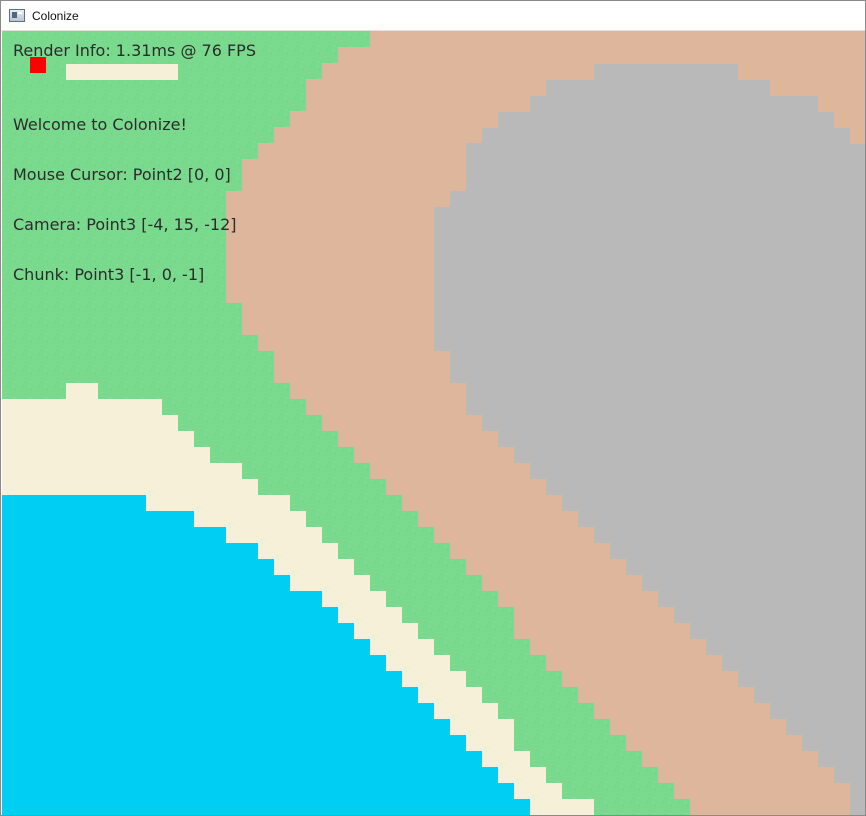  What do you see at coordinates (122, 72) in the screenshot?
I see `sand-top-terrain` at bounding box center [122, 72].